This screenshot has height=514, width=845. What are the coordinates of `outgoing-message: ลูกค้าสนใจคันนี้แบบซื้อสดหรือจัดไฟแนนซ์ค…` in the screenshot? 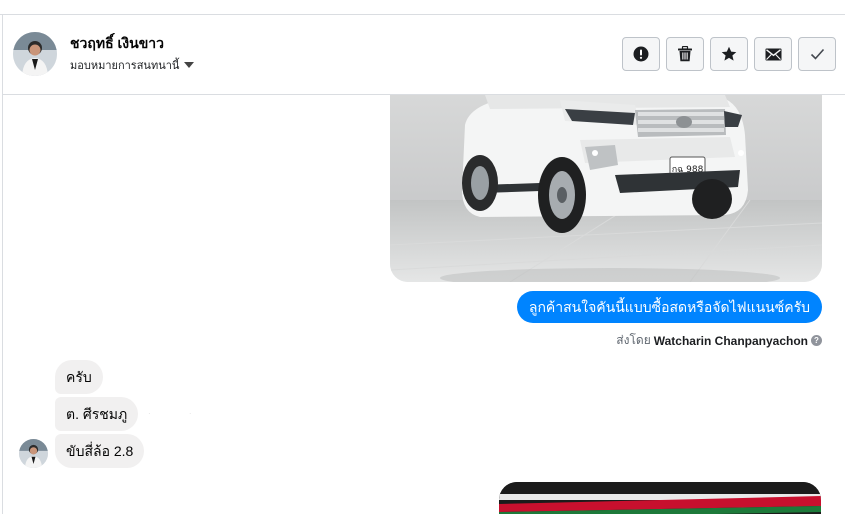 It's located at (669, 307).